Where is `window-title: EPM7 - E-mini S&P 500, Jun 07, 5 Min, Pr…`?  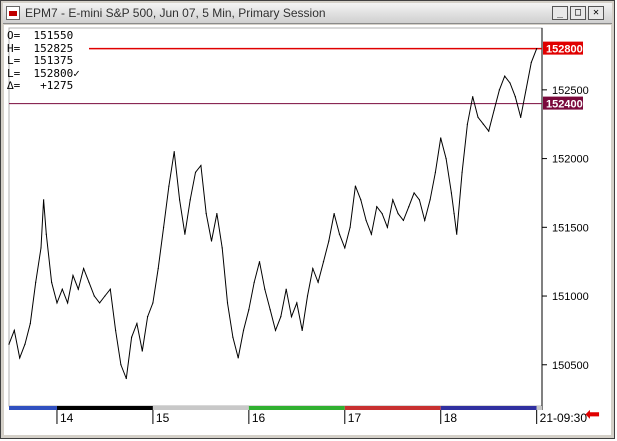
window-title: EPM7 - E-mini S&P 500, Jun 07, 5 Min, Pr… is located at coordinates (175, 13).